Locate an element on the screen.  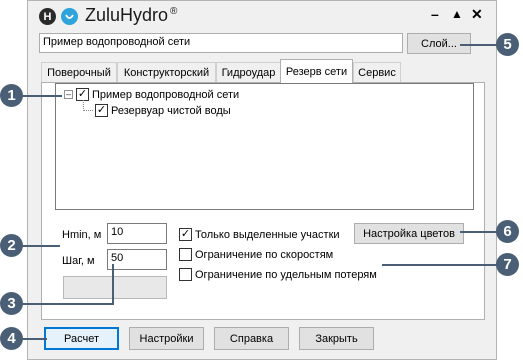
calculate-button: Расчет is located at coordinates (81, 338).